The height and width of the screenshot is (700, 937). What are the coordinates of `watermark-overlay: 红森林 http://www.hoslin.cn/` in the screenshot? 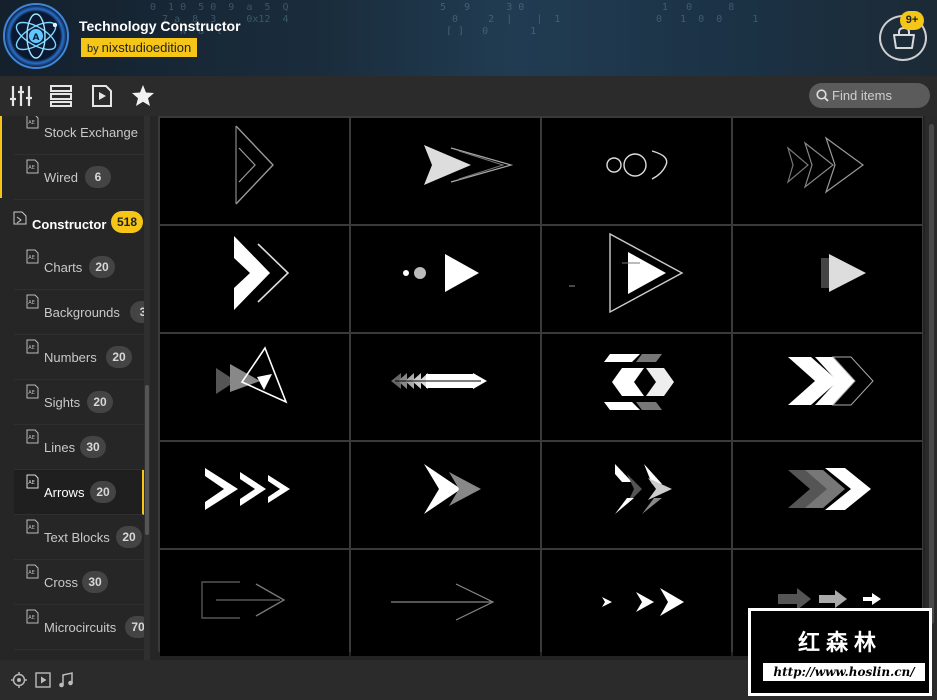 It's located at (840, 652).